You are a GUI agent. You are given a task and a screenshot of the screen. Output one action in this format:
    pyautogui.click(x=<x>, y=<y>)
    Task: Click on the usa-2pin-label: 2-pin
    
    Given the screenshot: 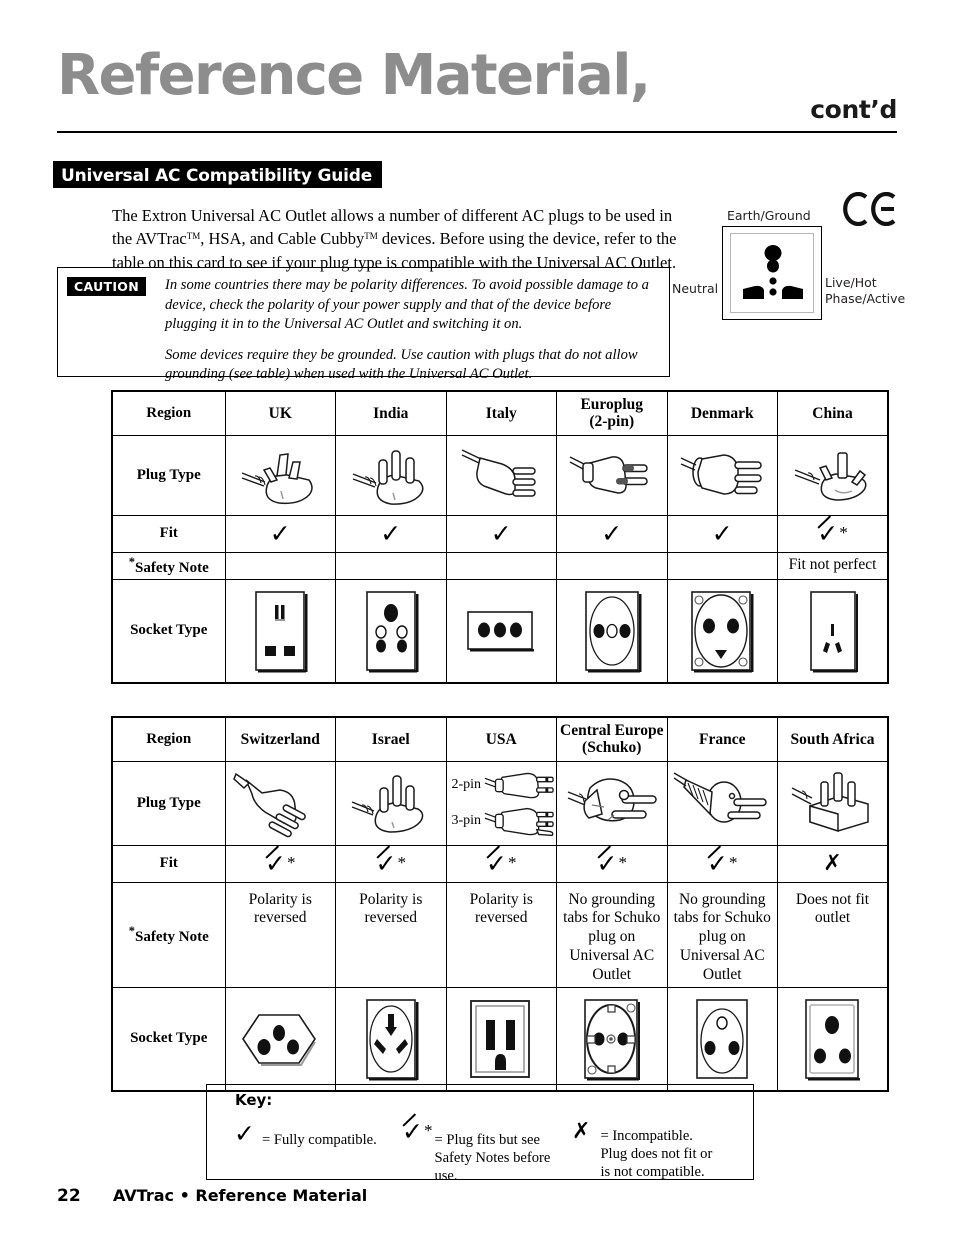 What is the action you would take?
    pyautogui.click(x=466, y=784)
    